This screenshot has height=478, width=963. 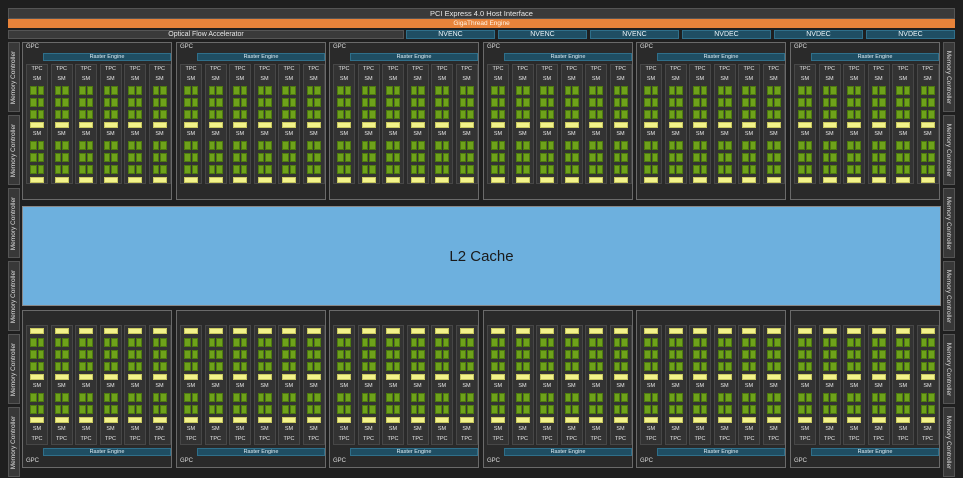 What do you see at coordinates (726, 34) in the screenshot?
I see `codec-nvdec: NVDEC` at bounding box center [726, 34].